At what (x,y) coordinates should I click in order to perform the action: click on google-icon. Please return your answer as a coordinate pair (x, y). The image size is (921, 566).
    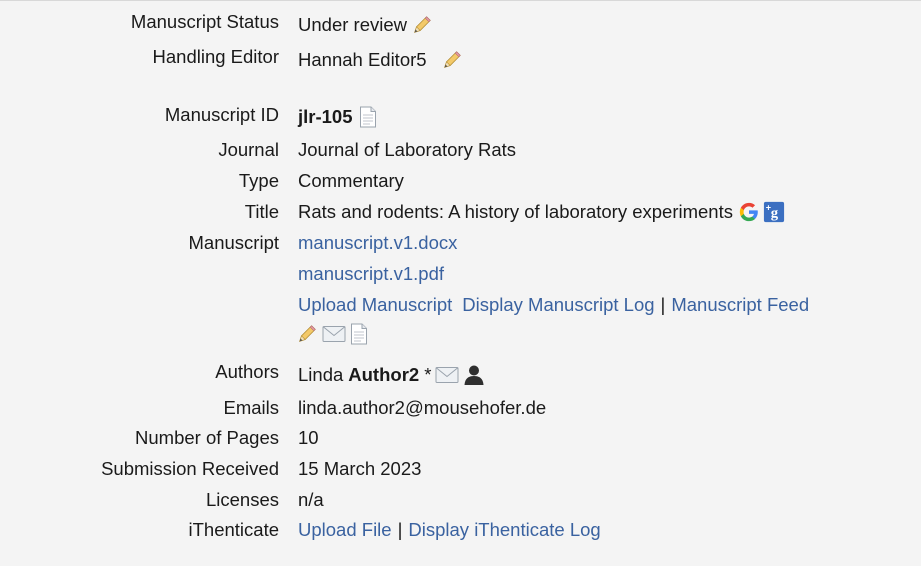
    Looking at the image, I should click on (749, 212).